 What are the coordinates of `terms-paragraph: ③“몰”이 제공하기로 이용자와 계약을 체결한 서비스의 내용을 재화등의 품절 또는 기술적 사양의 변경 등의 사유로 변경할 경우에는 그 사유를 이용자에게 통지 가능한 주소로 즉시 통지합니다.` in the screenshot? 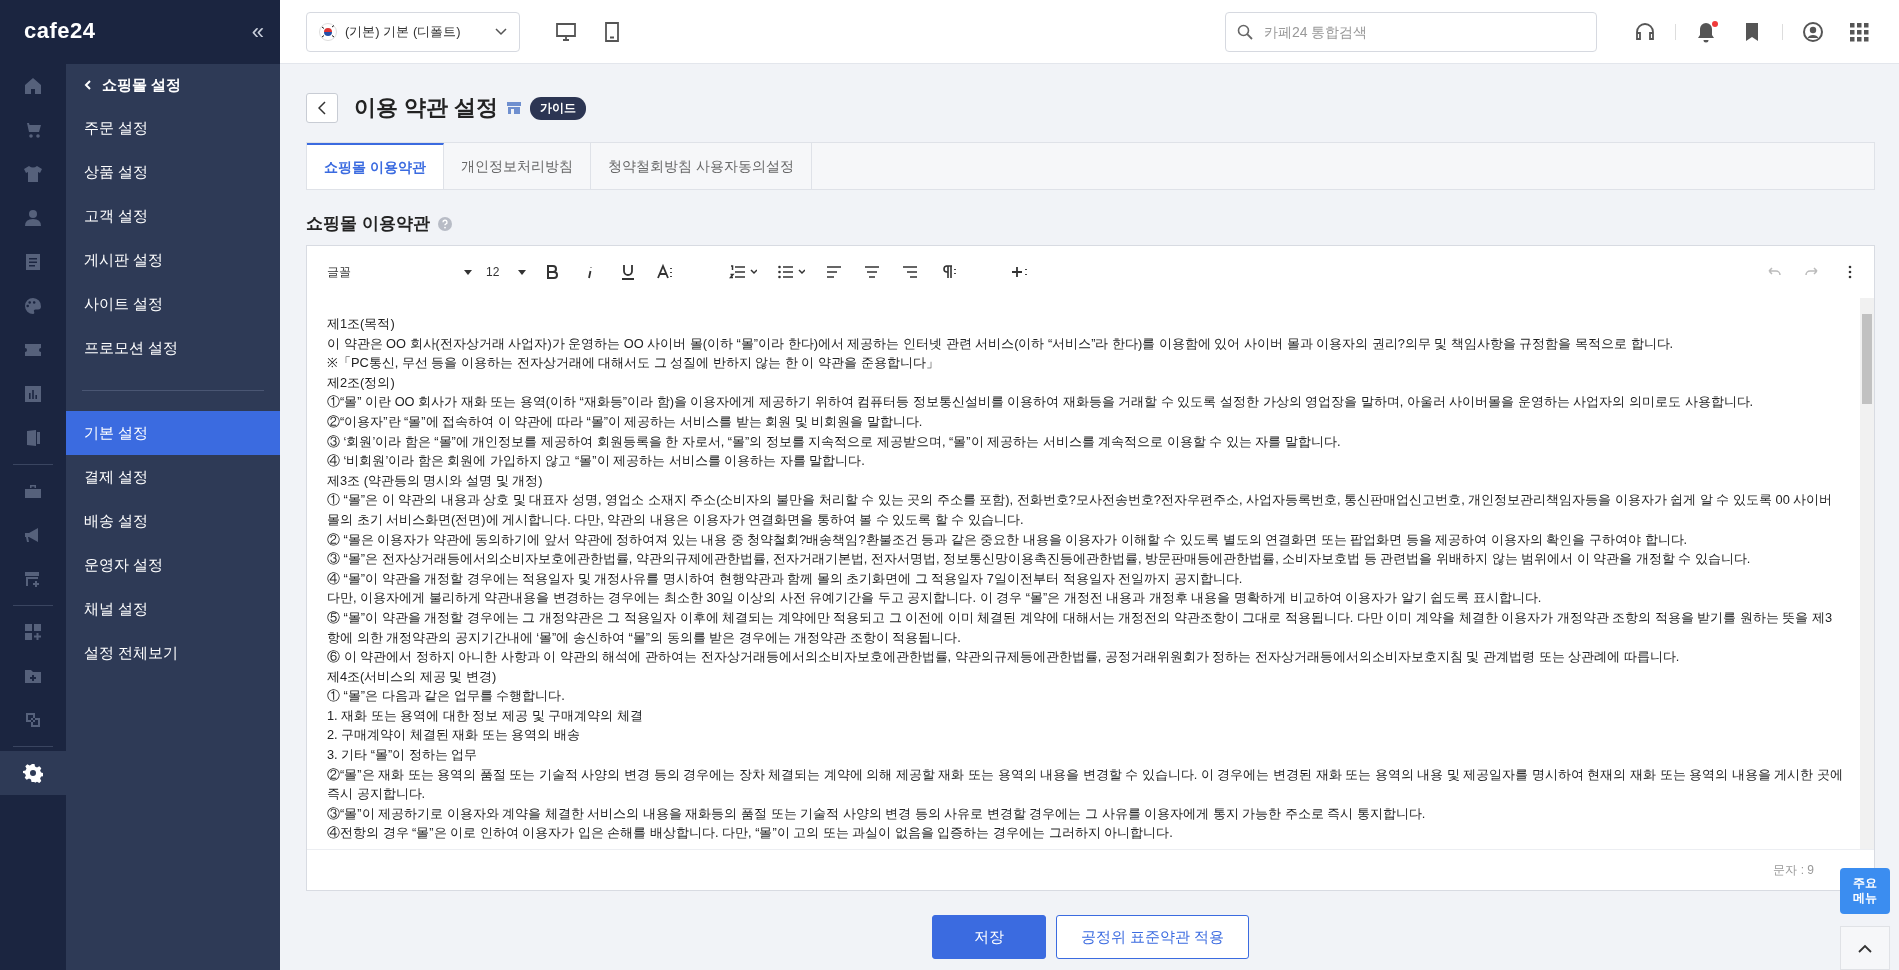 It's located at (877, 813).